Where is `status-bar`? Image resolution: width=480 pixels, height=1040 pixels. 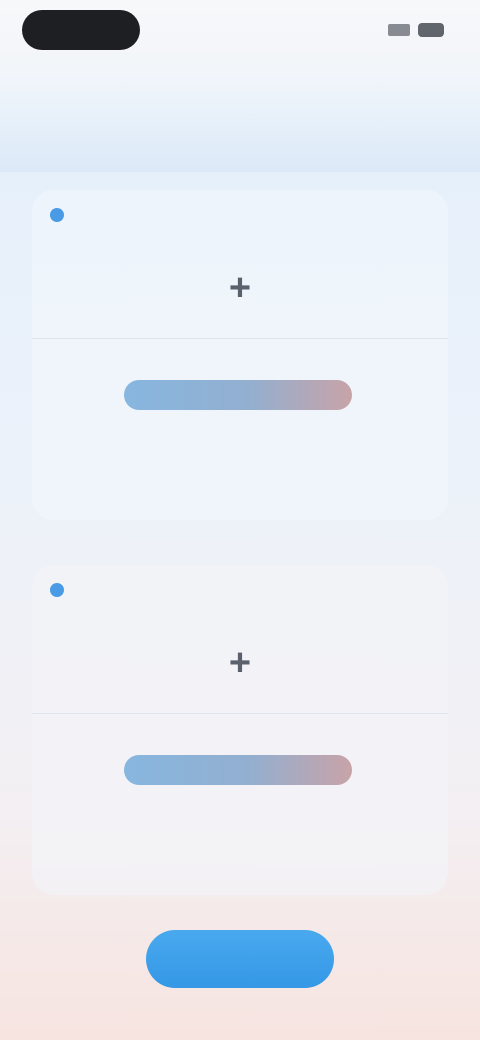
status-bar is located at coordinates (240, 36).